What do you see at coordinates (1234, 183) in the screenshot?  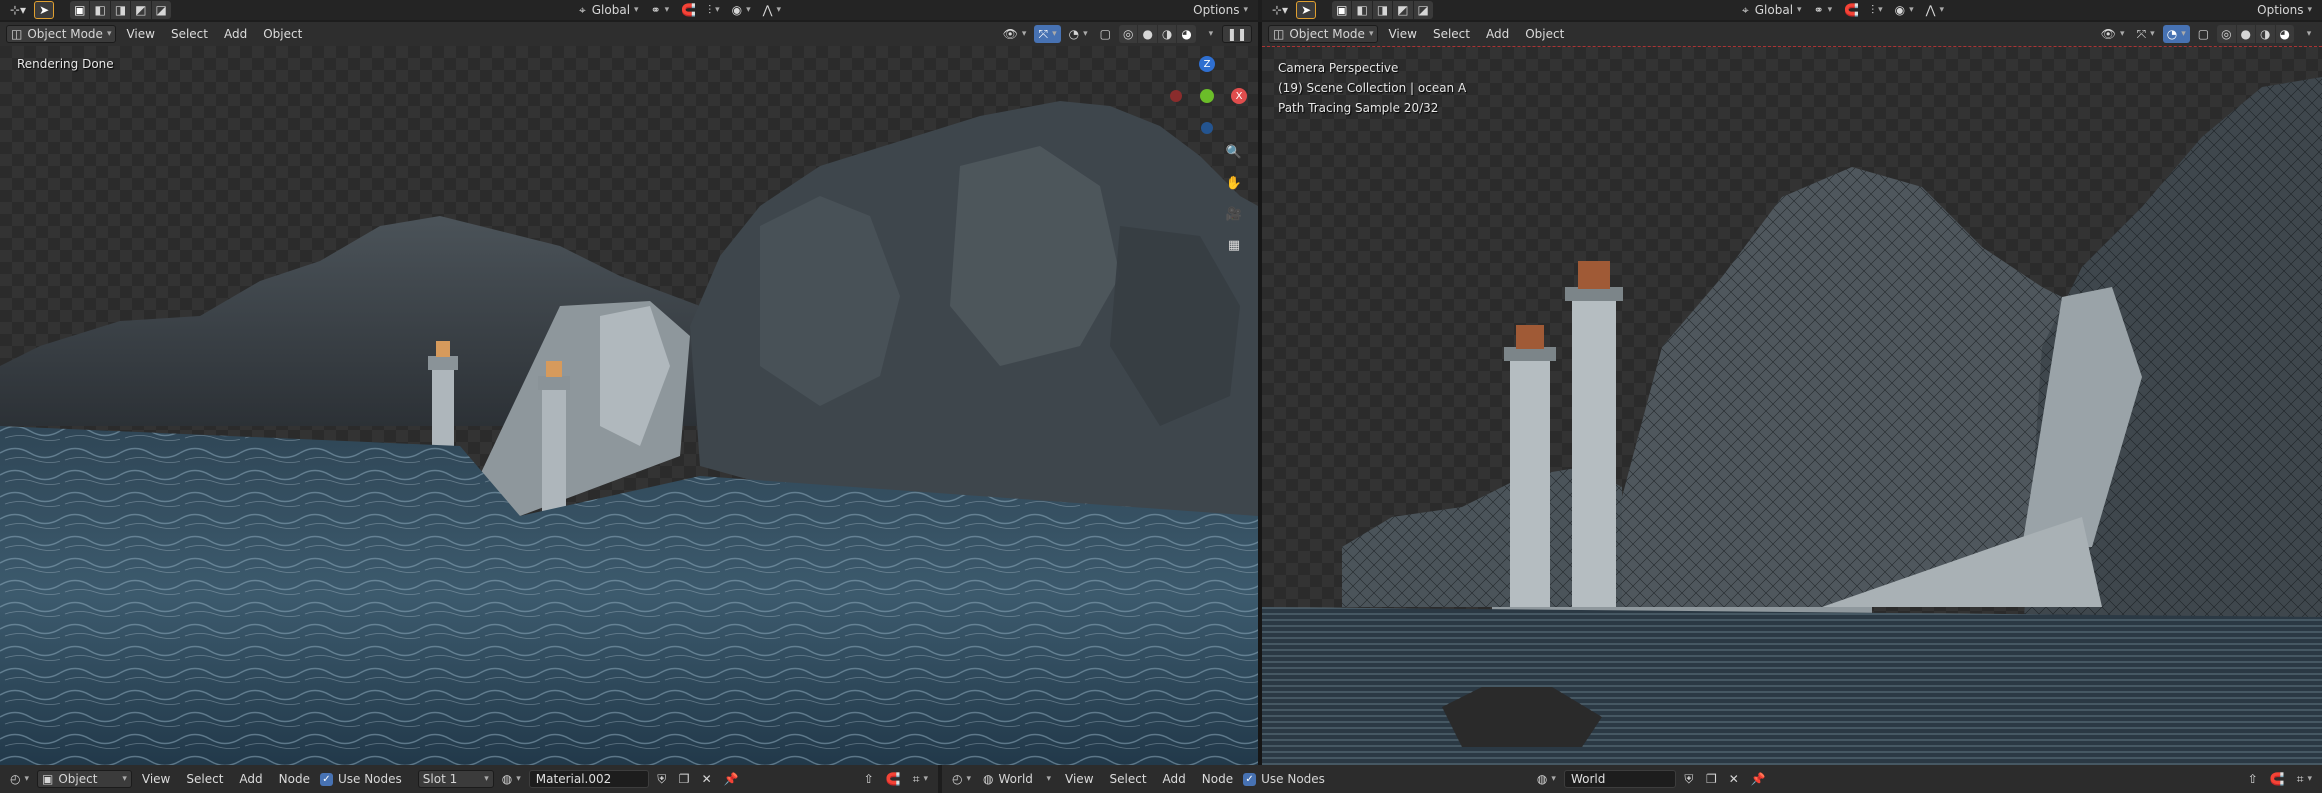 I see `pan-hand-icon: ✋` at bounding box center [1234, 183].